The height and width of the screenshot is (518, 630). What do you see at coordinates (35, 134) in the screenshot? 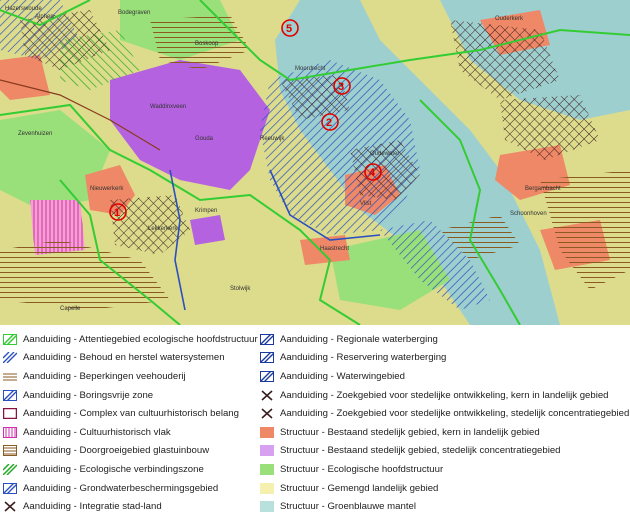
I see `place-label: Zevenhuizen` at bounding box center [35, 134].